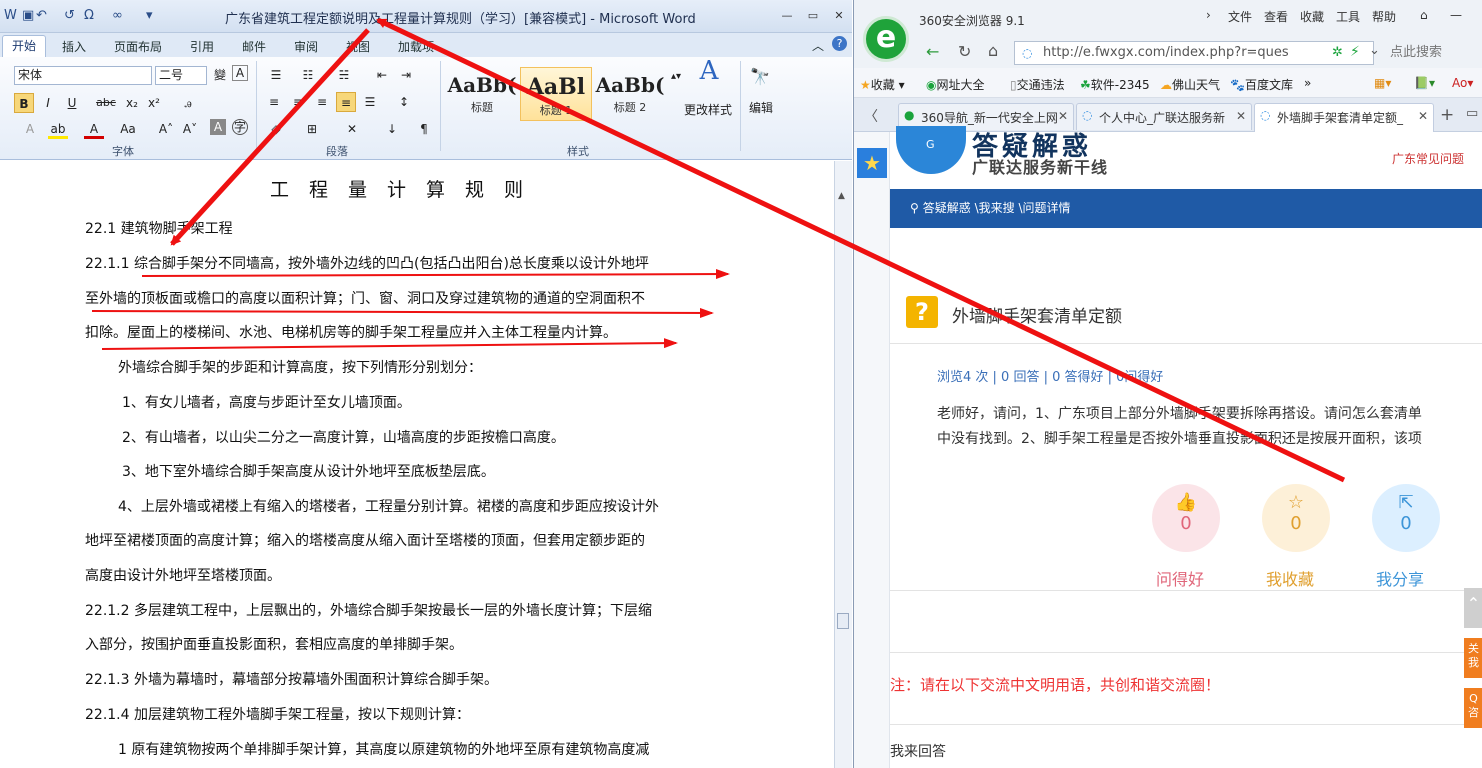 This screenshot has height=768, width=1482. Describe the element at coordinates (955, 84) in the screenshot. I see `fav-item: ◉网址大全` at that location.